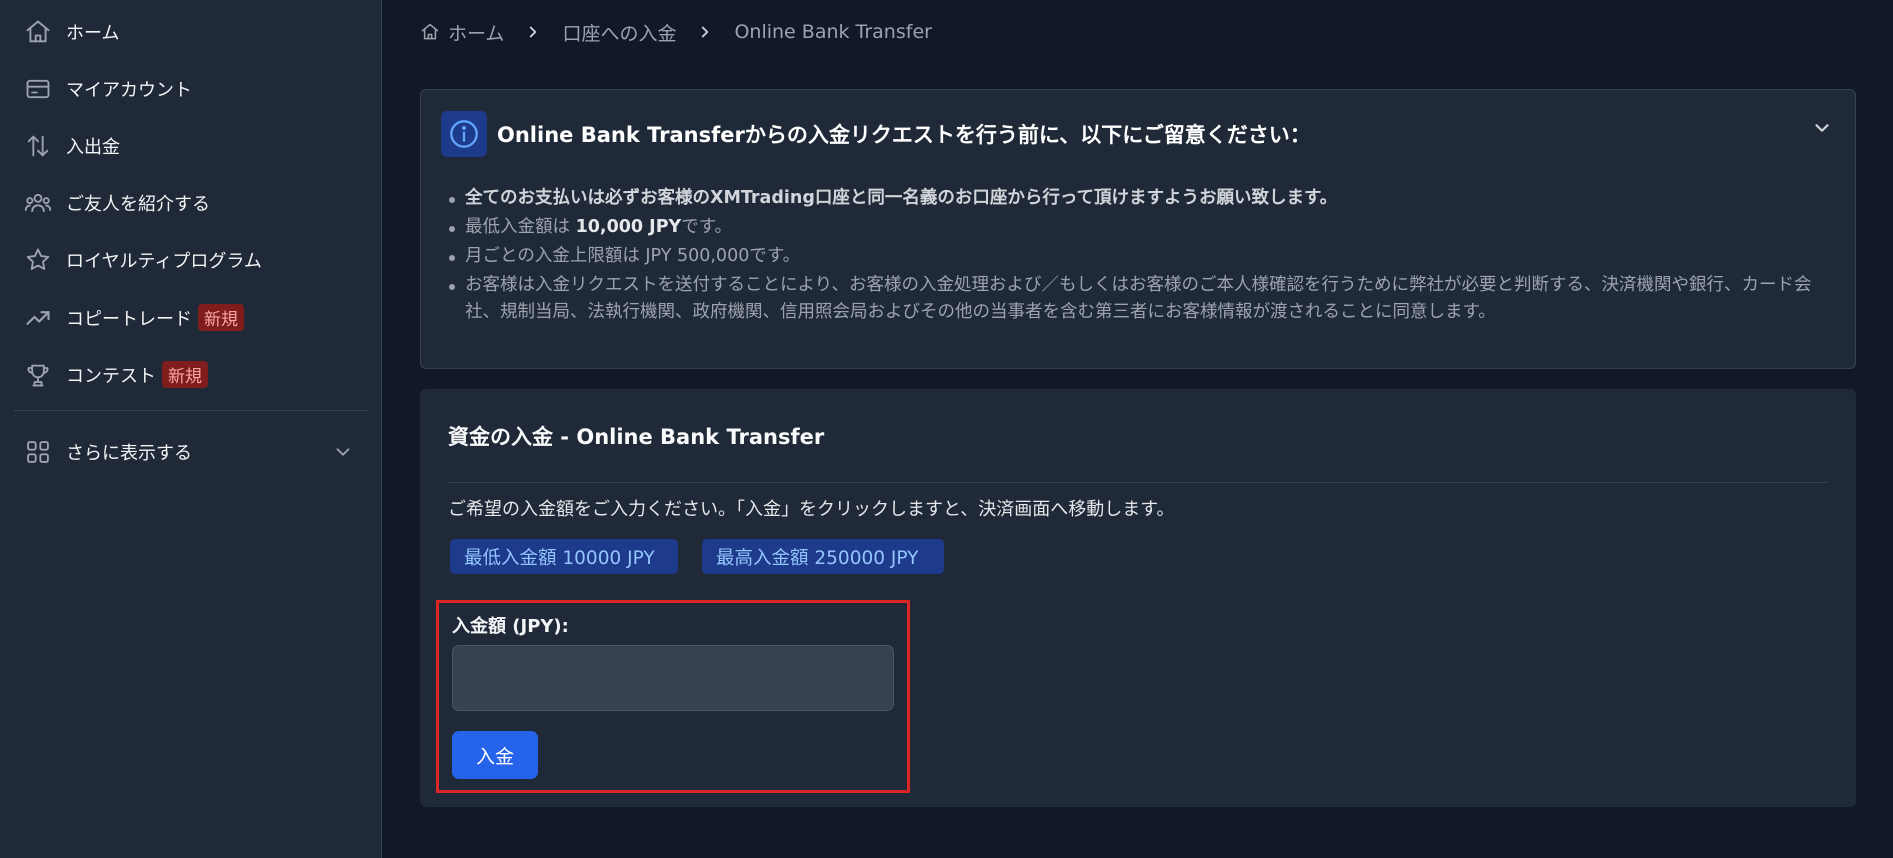 This screenshot has height=858, width=1893. What do you see at coordinates (1138, 482) in the screenshot?
I see `divider` at bounding box center [1138, 482].